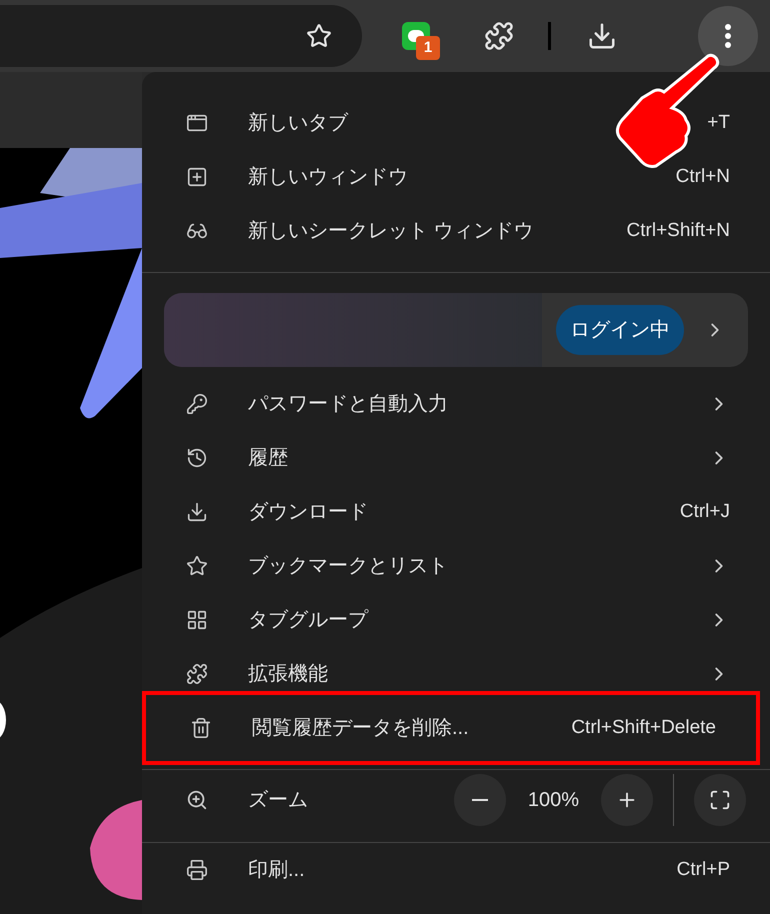 The width and height of the screenshot is (770, 914). Describe the element at coordinates (456, 330) in the screenshot. I see `profile-card: ログイン中` at that location.